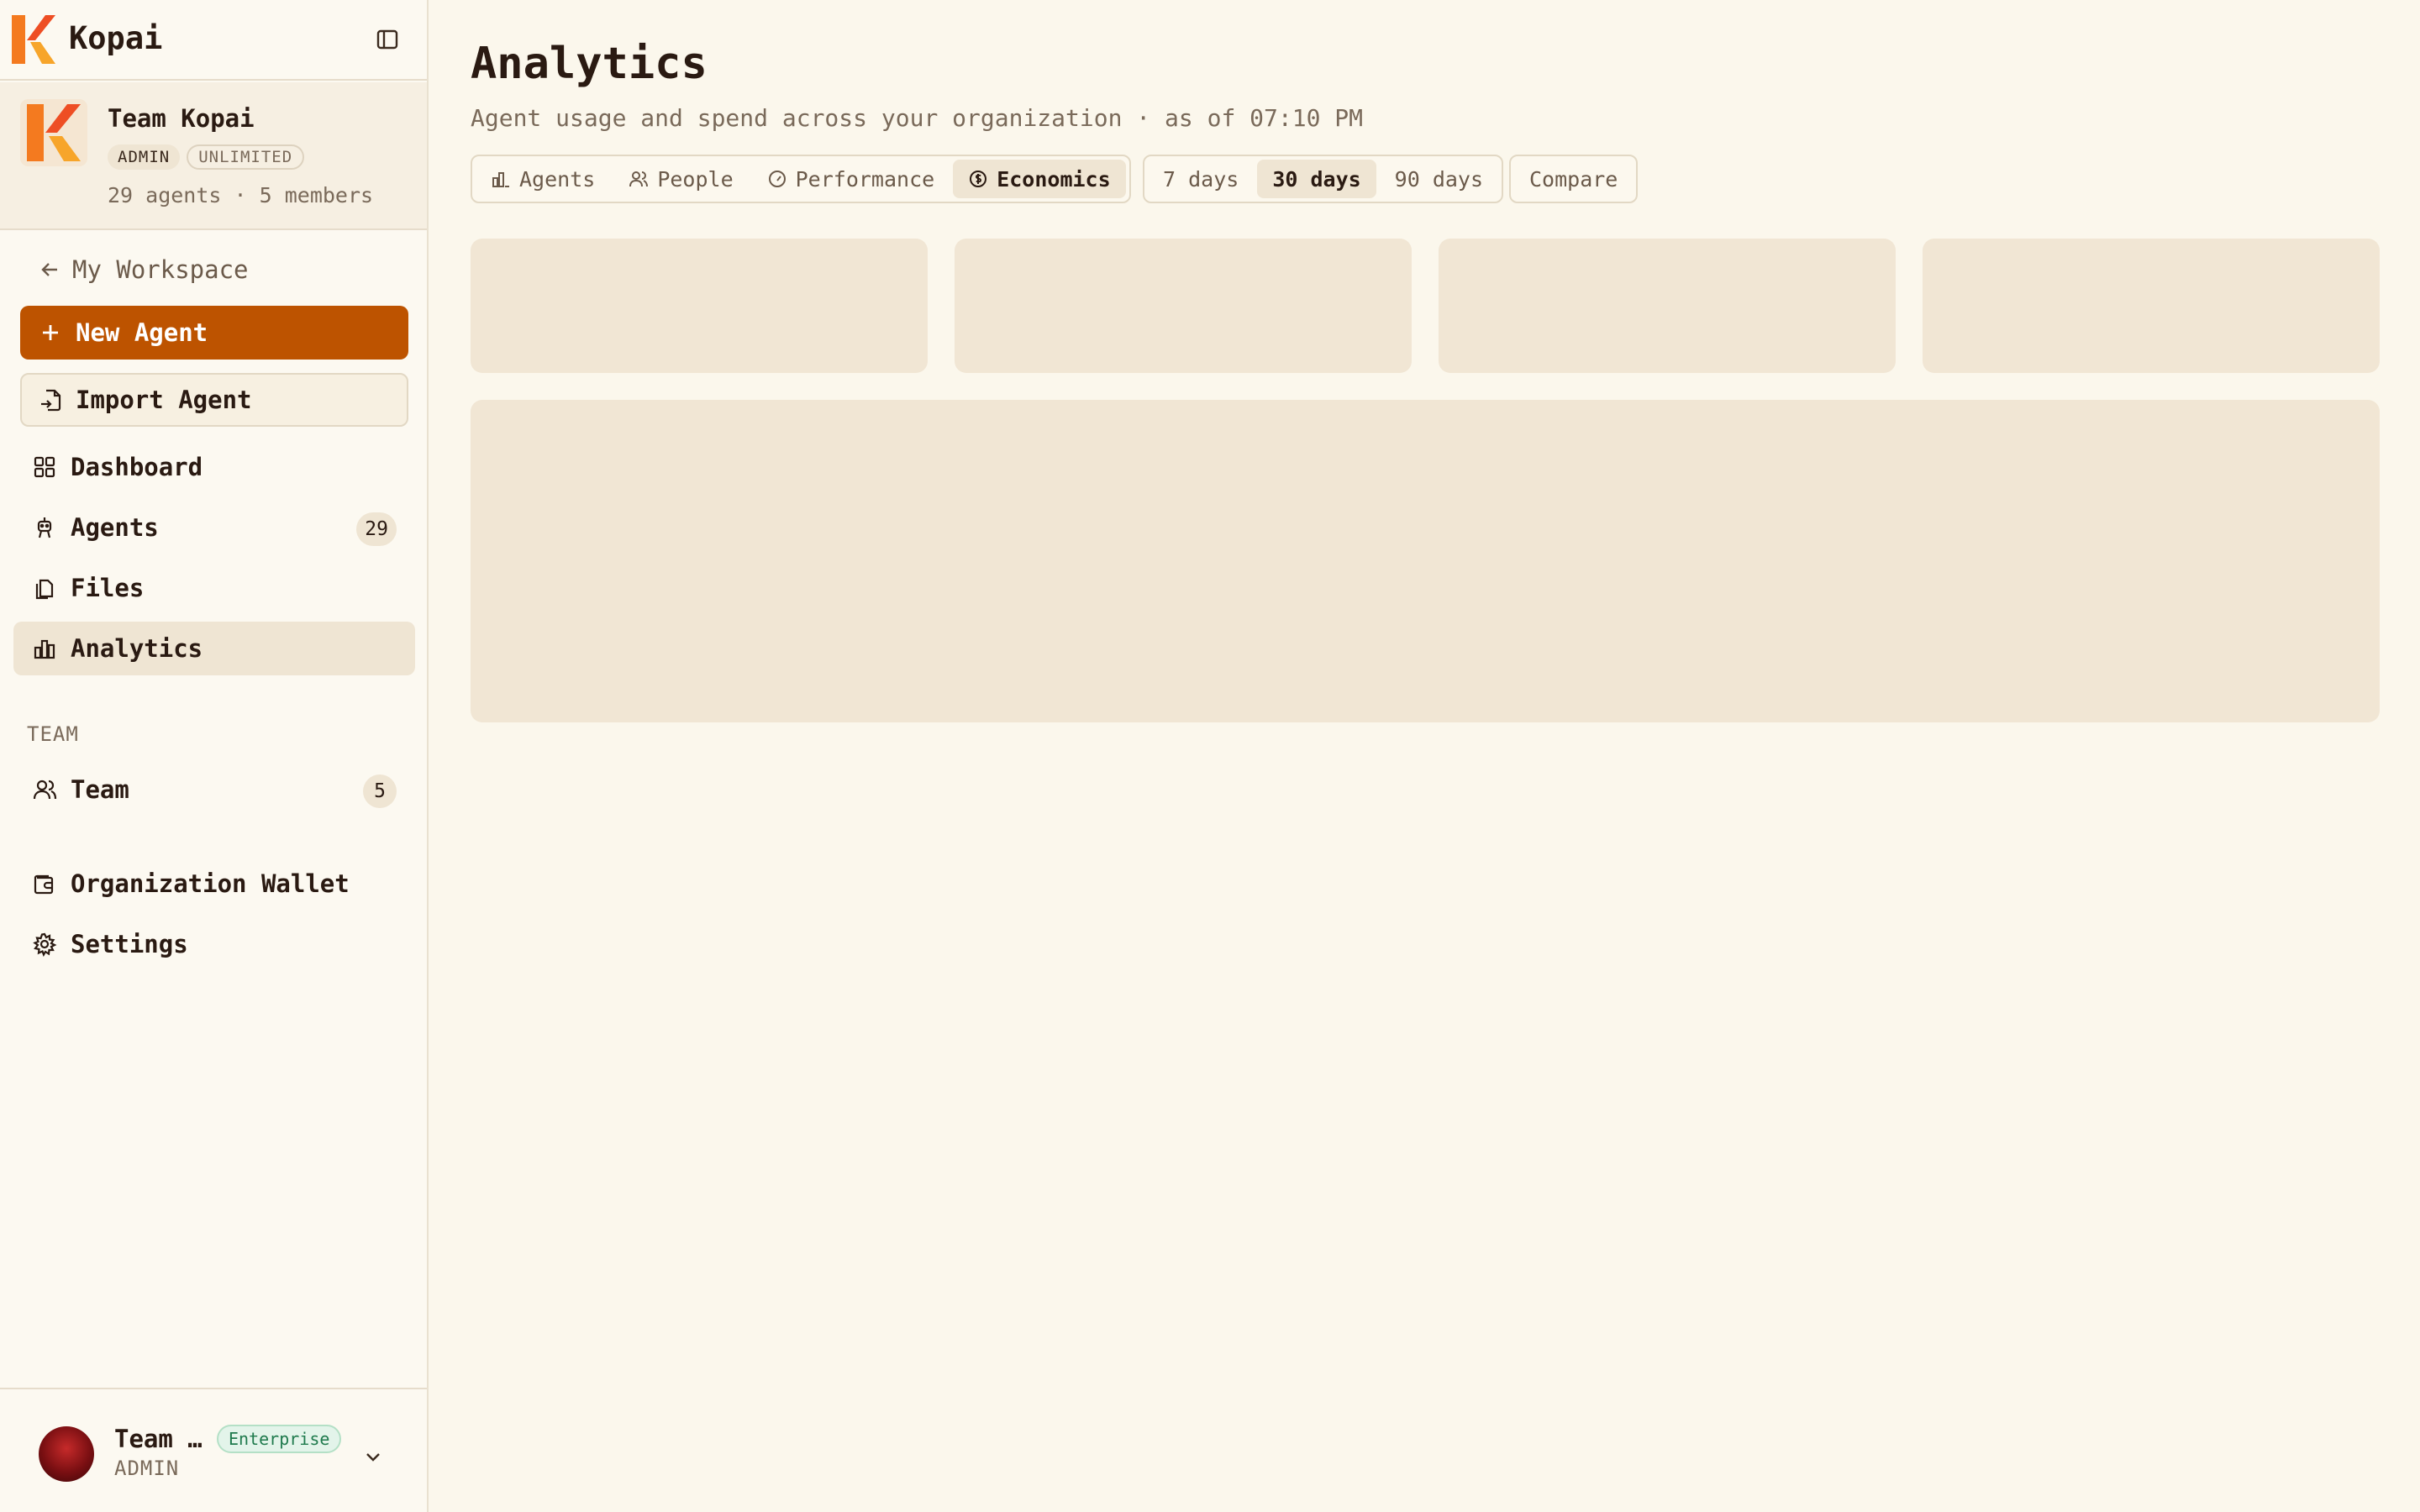  I want to click on page-title: Analytics, so click(589, 64).